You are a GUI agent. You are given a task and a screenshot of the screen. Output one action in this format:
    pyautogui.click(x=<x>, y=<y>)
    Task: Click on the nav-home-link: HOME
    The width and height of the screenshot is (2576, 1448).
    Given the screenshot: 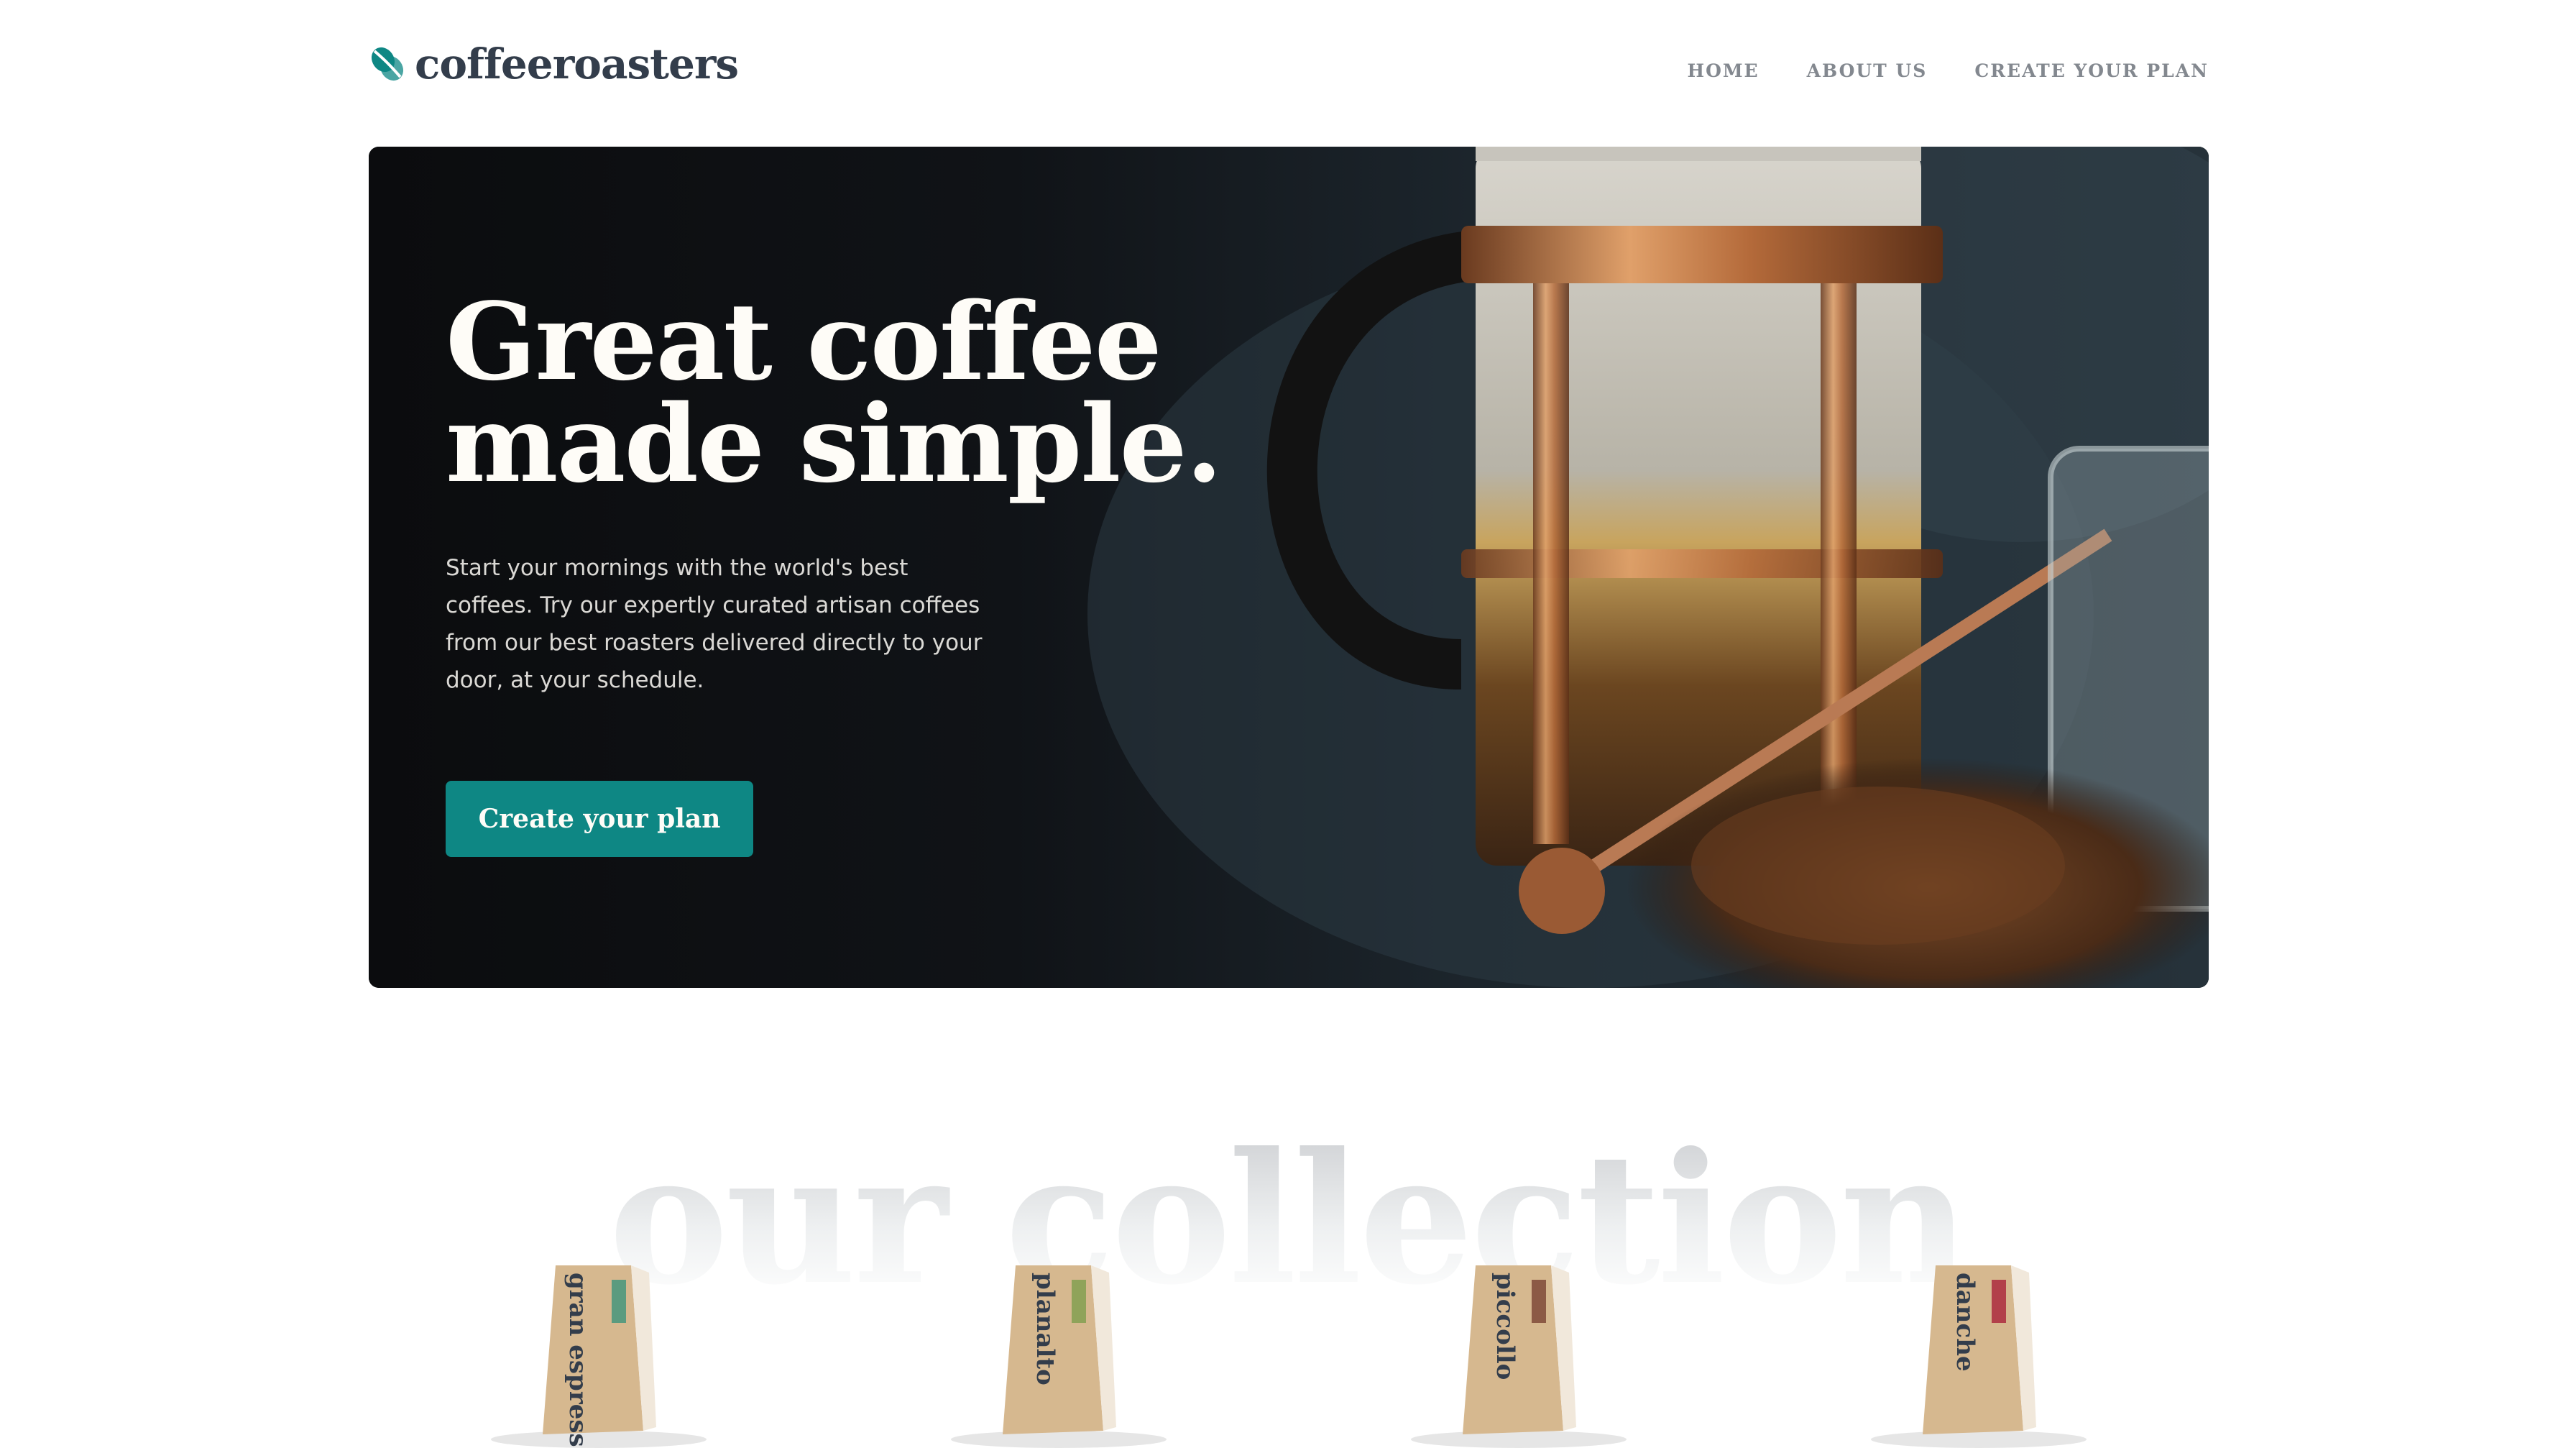 What is the action you would take?
    pyautogui.click(x=1723, y=70)
    